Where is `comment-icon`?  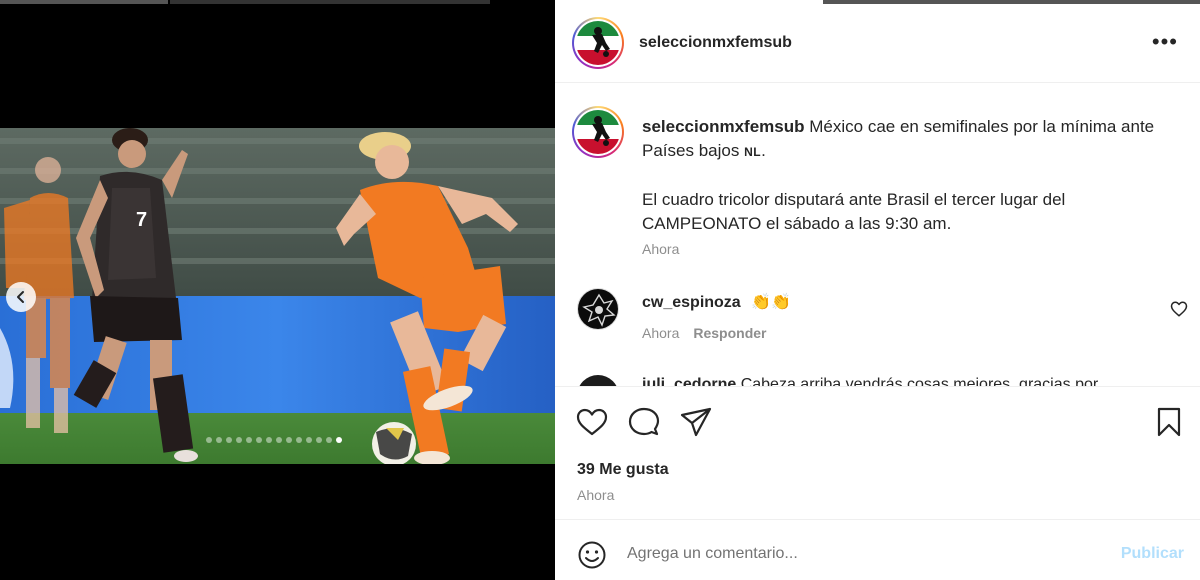 comment-icon is located at coordinates (644, 422).